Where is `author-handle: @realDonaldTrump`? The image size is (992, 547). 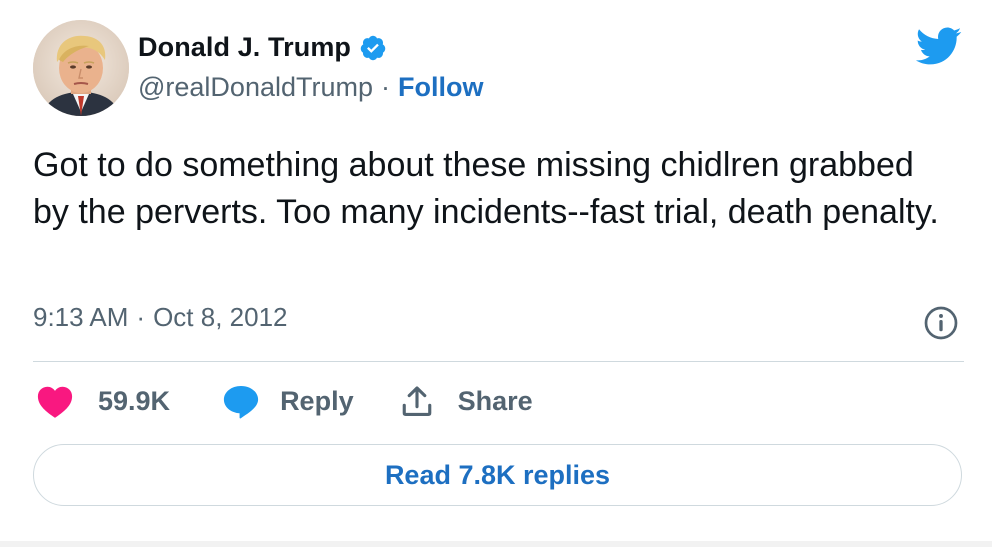 author-handle: @realDonaldTrump is located at coordinates (255, 87).